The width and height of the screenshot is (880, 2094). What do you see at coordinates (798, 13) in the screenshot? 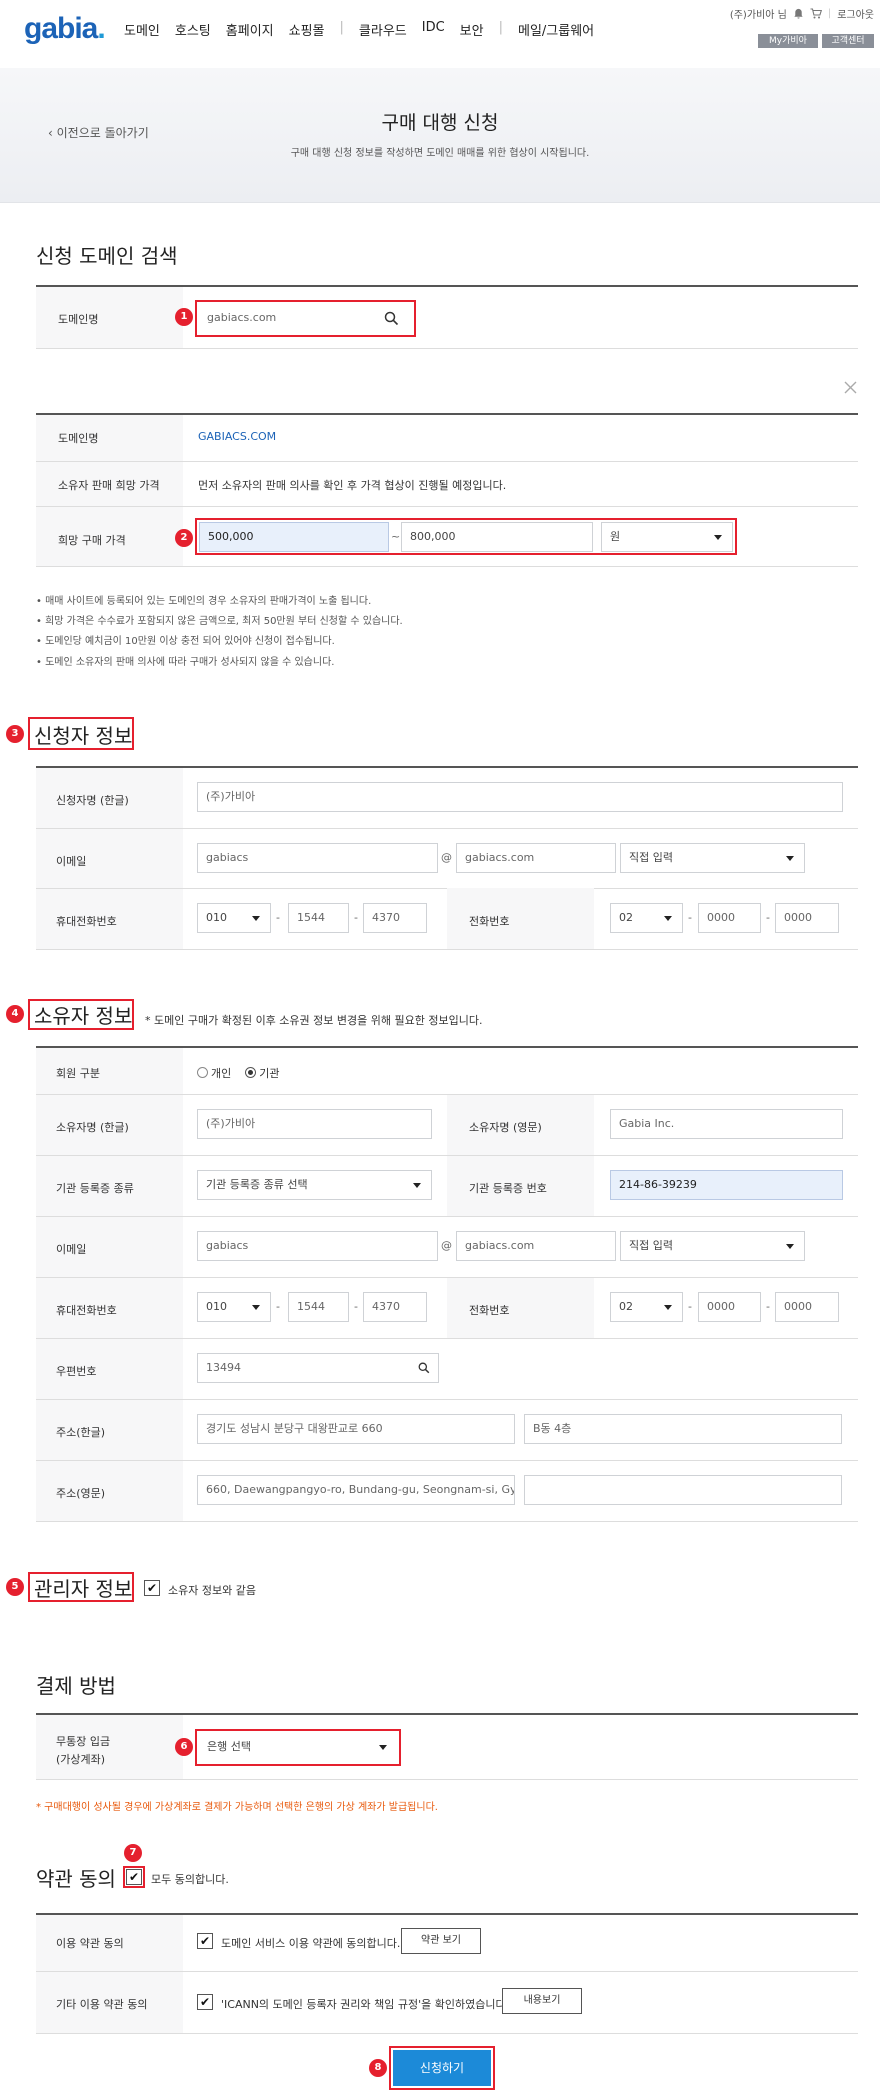
I see `bell-icon` at bounding box center [798, 13].